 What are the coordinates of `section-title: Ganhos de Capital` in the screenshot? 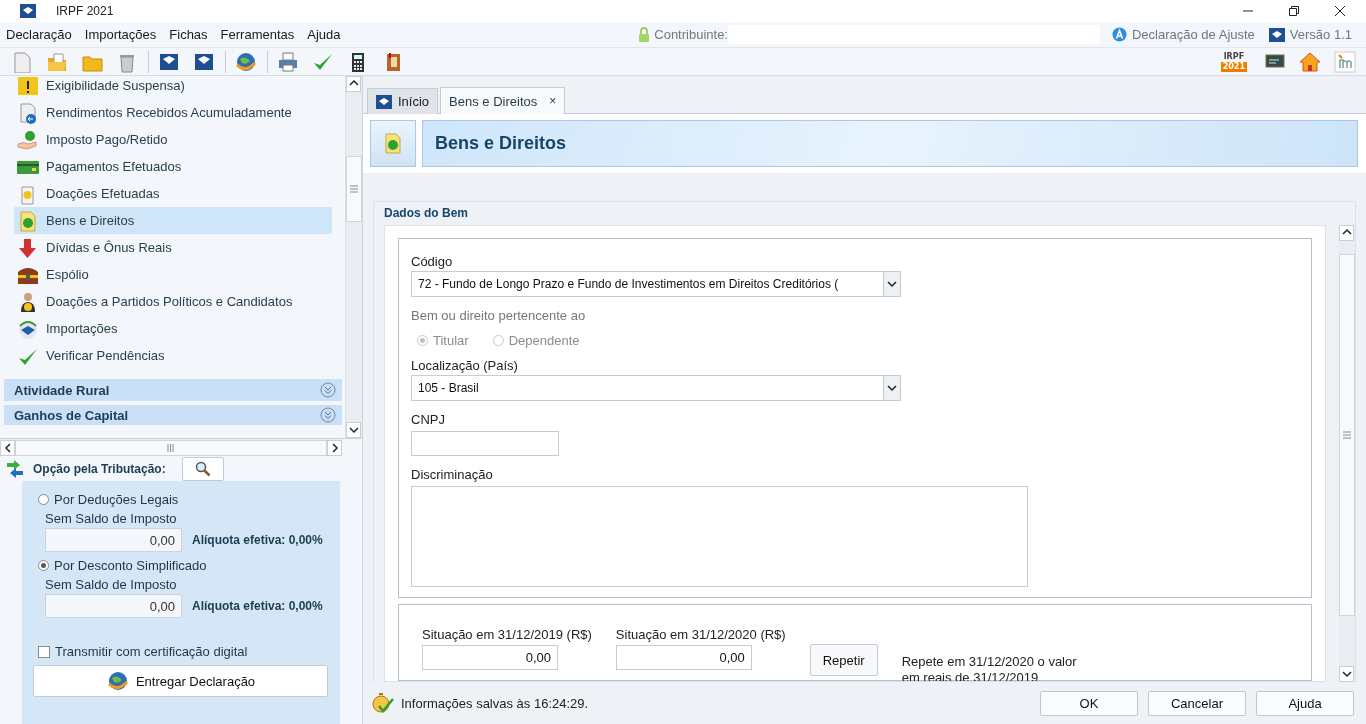 It's located at (71, 415).